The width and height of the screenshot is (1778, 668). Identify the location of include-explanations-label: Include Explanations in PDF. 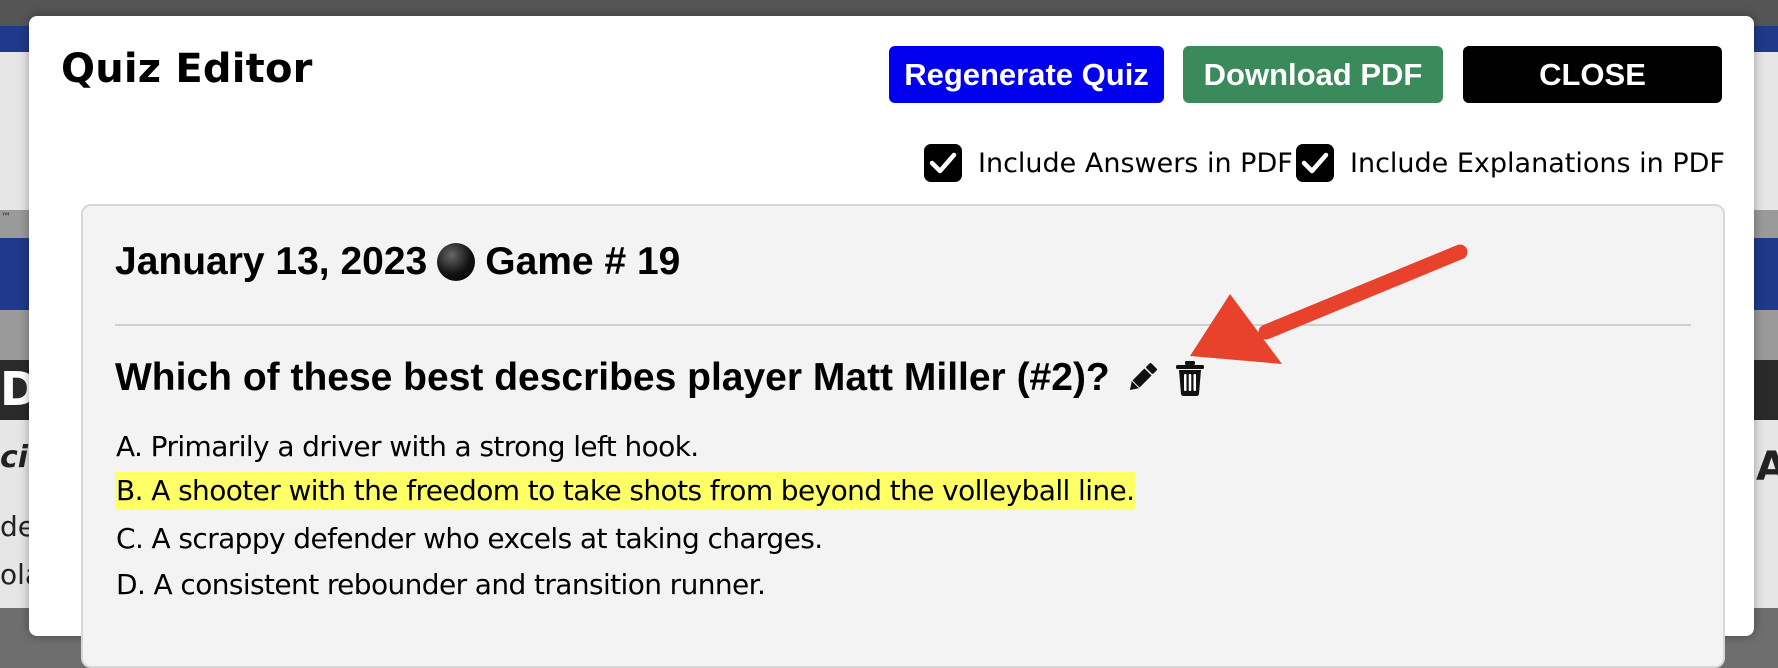
(1537, 163).